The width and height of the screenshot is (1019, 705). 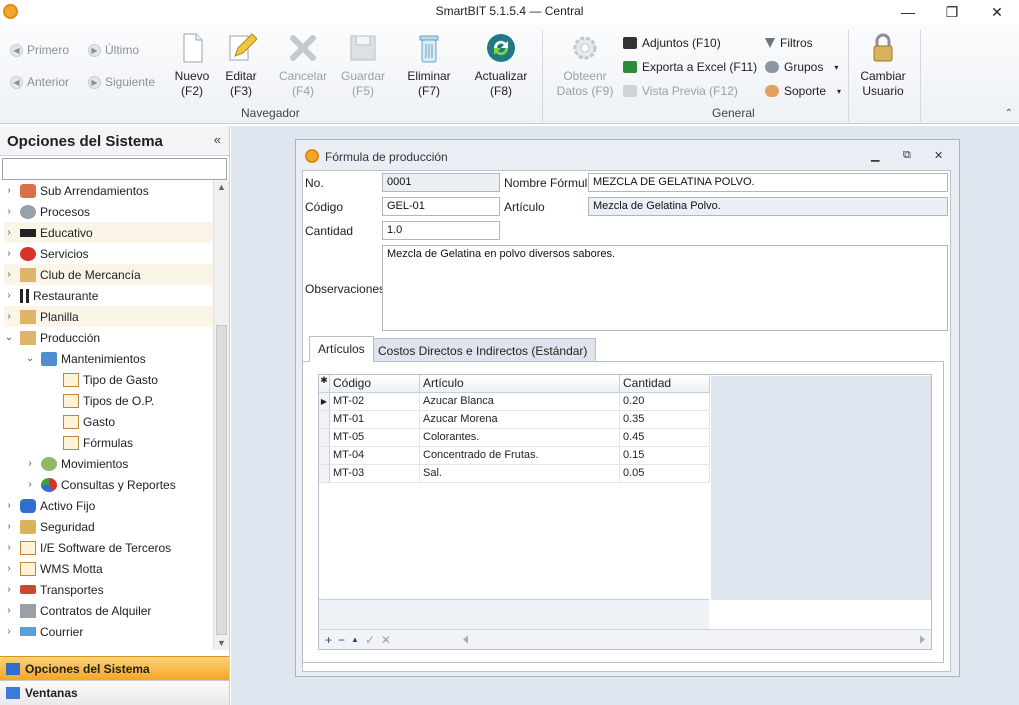 What do you see at coordinates (108, 505) in the screenshot?
I see `tree-item-activo-fijo: › Activo Fijo` at bounding box center [108, 505].